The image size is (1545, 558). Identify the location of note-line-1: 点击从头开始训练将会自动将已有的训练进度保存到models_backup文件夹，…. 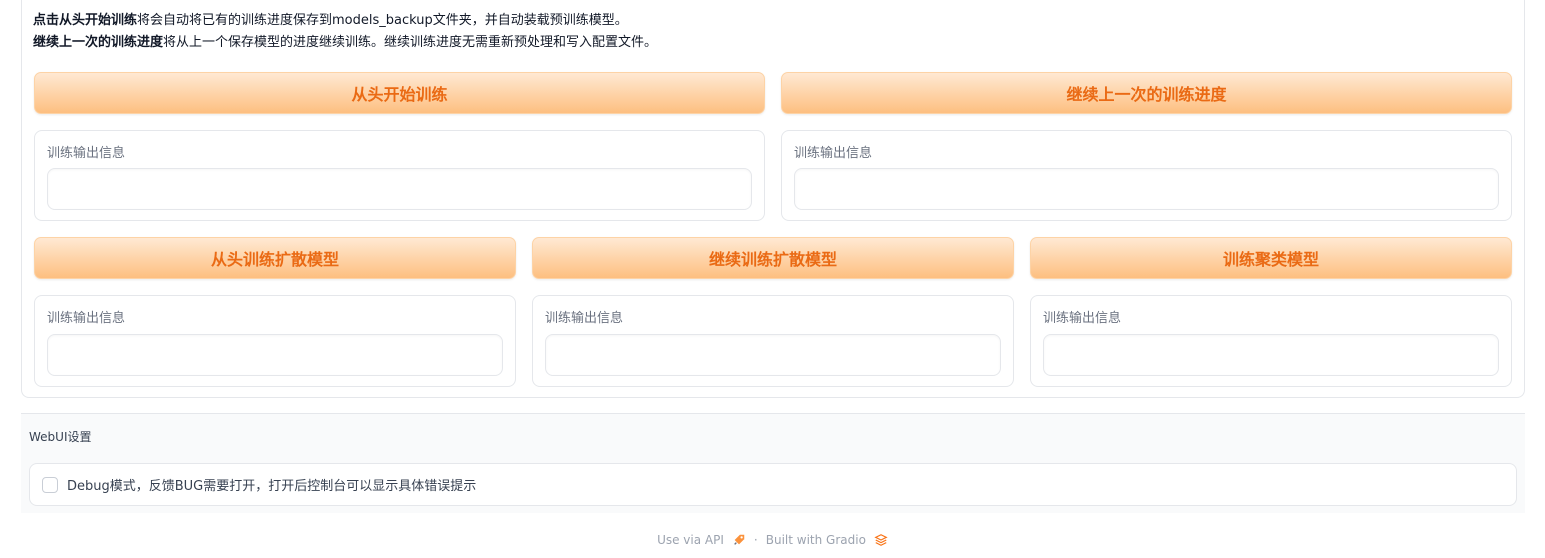
(345, 21).